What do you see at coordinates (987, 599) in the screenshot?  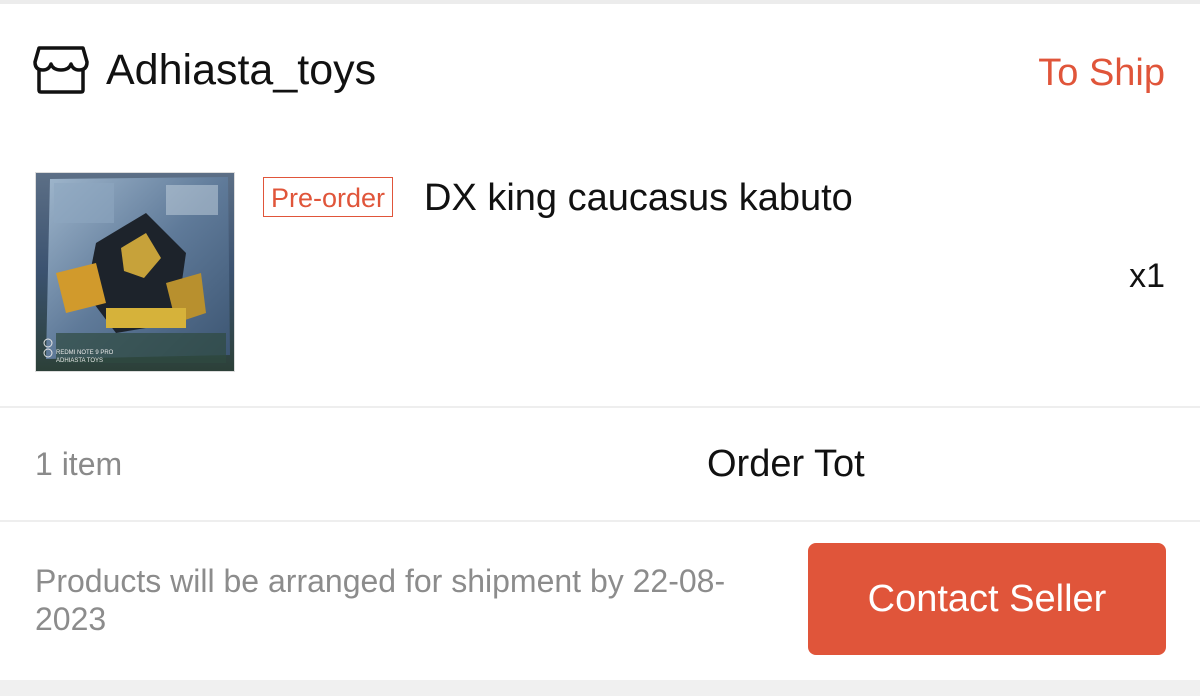 I see `contact-seller-button: Contact Seller` at bounding box center [987, 599].